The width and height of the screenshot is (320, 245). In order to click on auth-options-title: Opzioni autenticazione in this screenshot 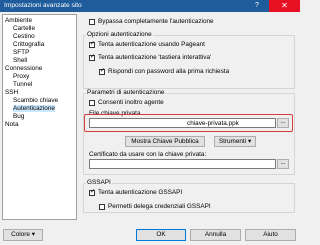, I will do `click(119, 34)`.